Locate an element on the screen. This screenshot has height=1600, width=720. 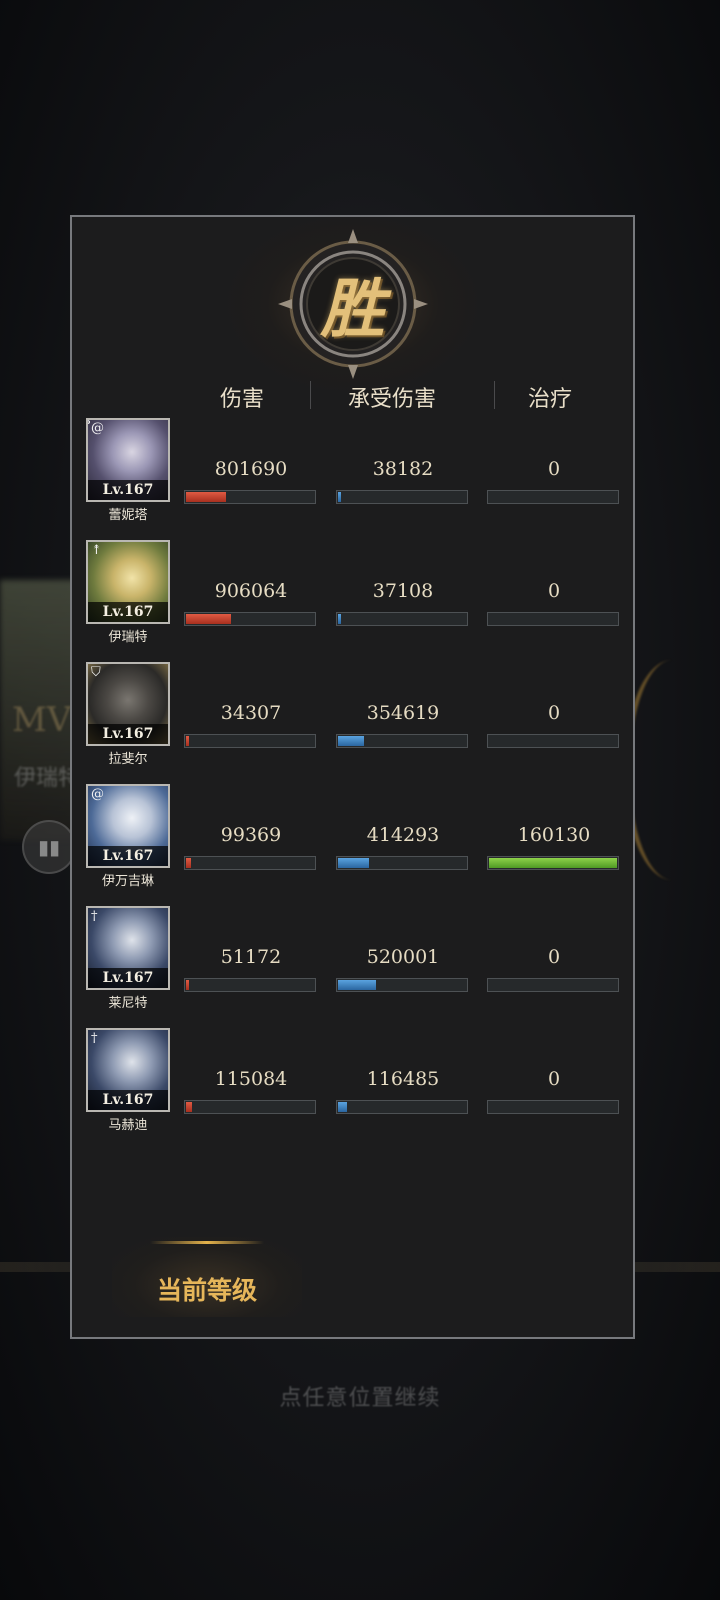
hero-stat-row: ↟ Lv.167 伊瑞特 906064 37108 0 is located at coordinates (356, 599).